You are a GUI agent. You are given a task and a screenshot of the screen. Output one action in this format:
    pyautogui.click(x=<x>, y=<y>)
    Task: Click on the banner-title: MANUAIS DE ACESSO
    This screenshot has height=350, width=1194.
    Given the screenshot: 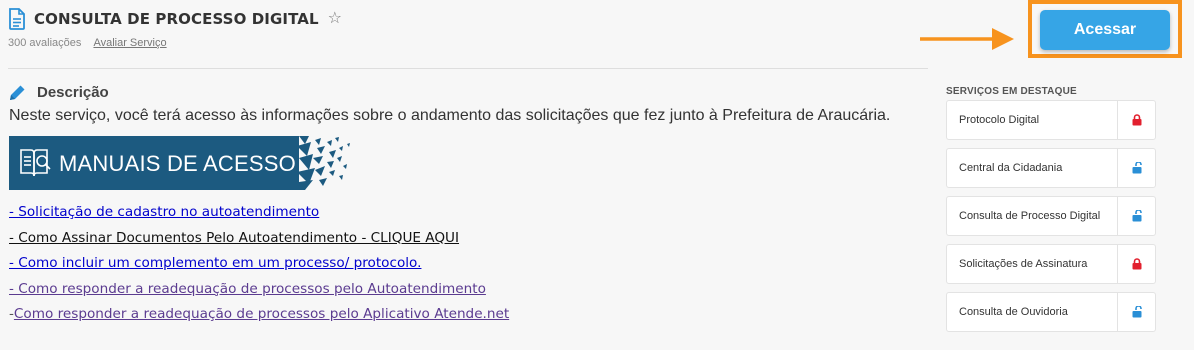 What is the action you would take?
    pyautogui.click(x=177, y=163)
    